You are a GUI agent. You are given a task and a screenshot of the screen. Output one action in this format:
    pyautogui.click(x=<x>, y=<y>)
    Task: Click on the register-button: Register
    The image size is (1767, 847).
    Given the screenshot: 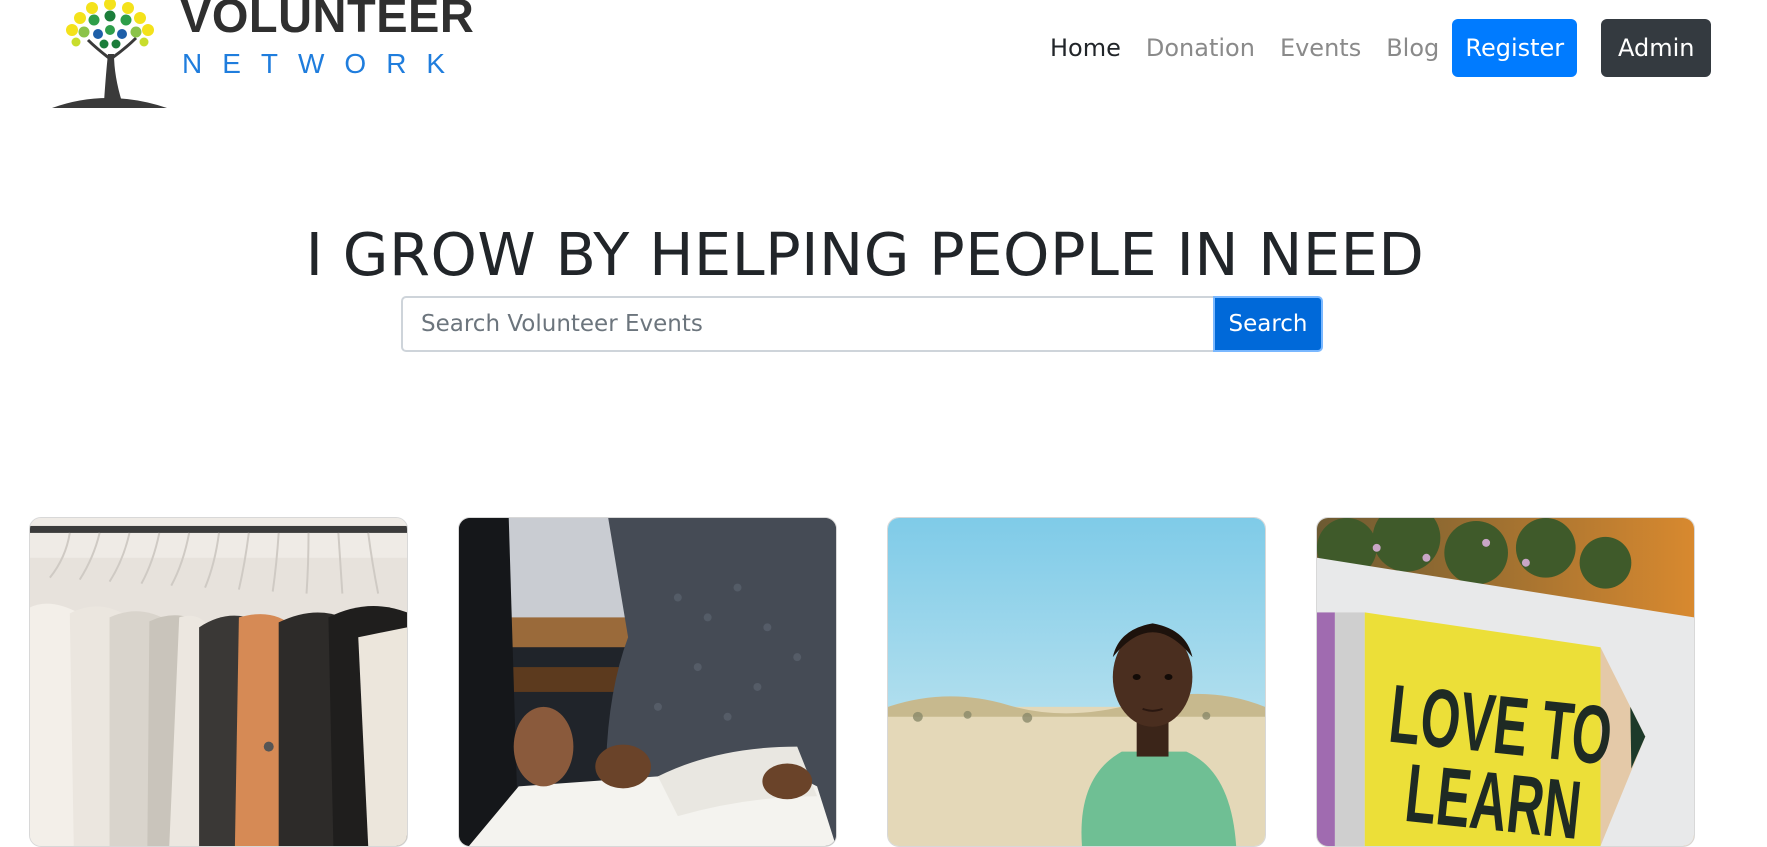 What is the action you would take?
    pyautogui.click(x=1515, y=48)
    